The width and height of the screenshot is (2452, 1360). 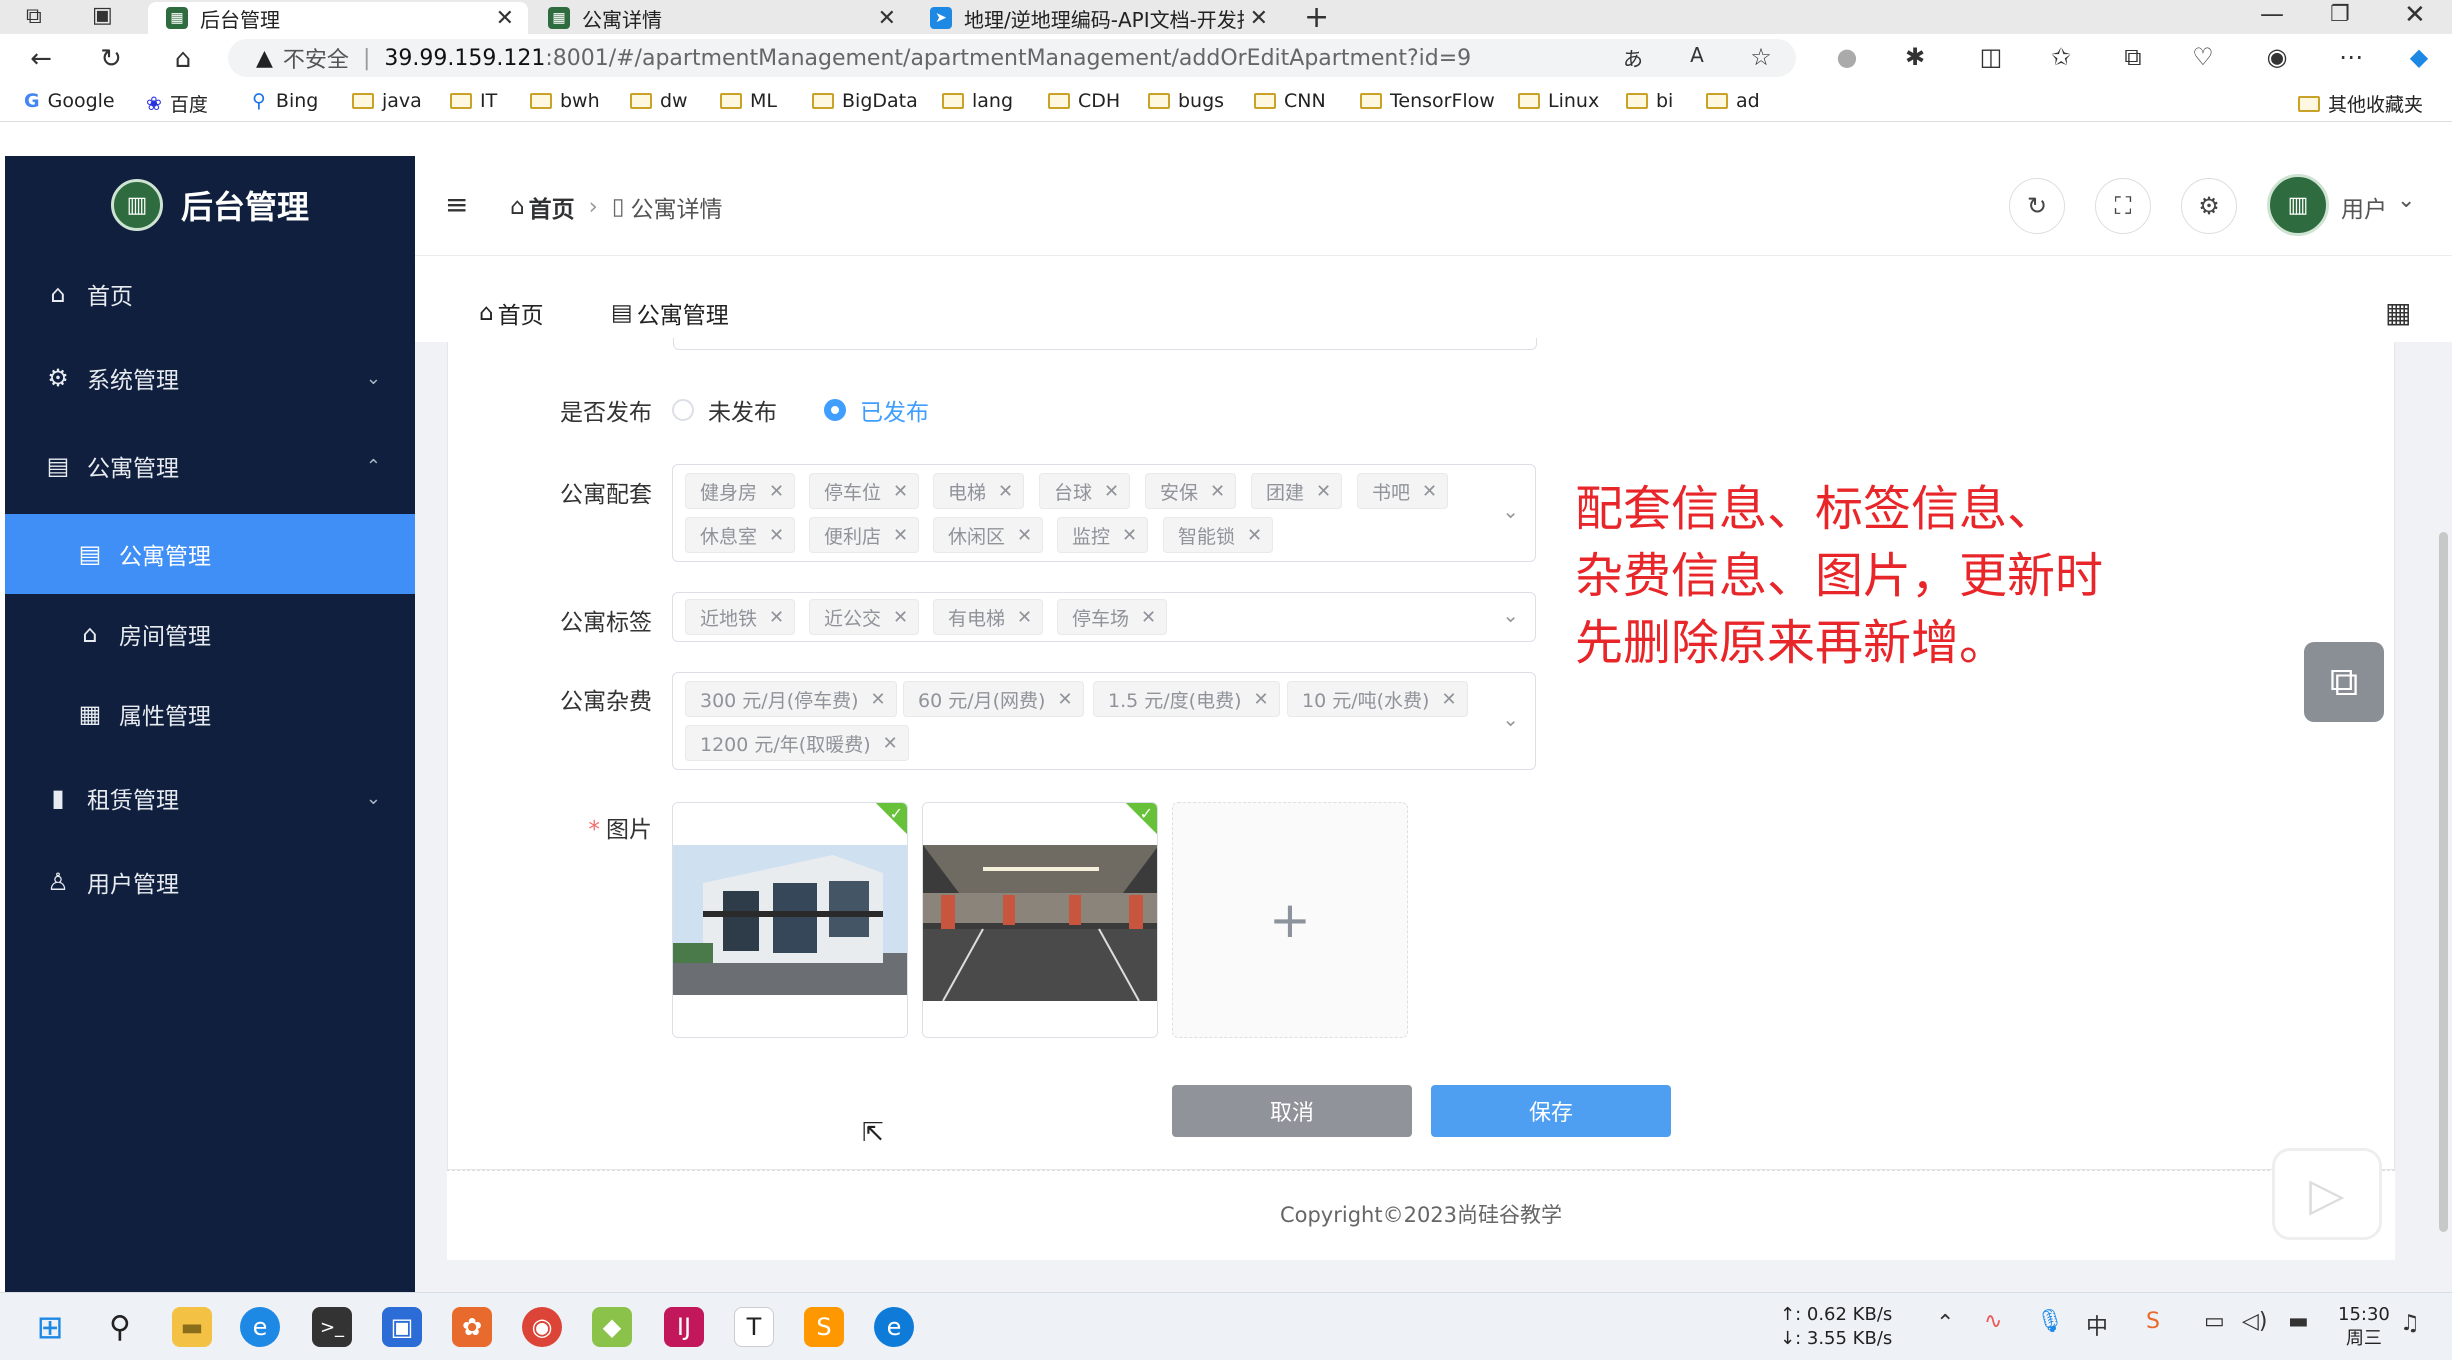 What do you see at coordinates (894, 1327) in the screenshot?
I see `edge-dev-icon: e` at bounding box center [894, 1327].